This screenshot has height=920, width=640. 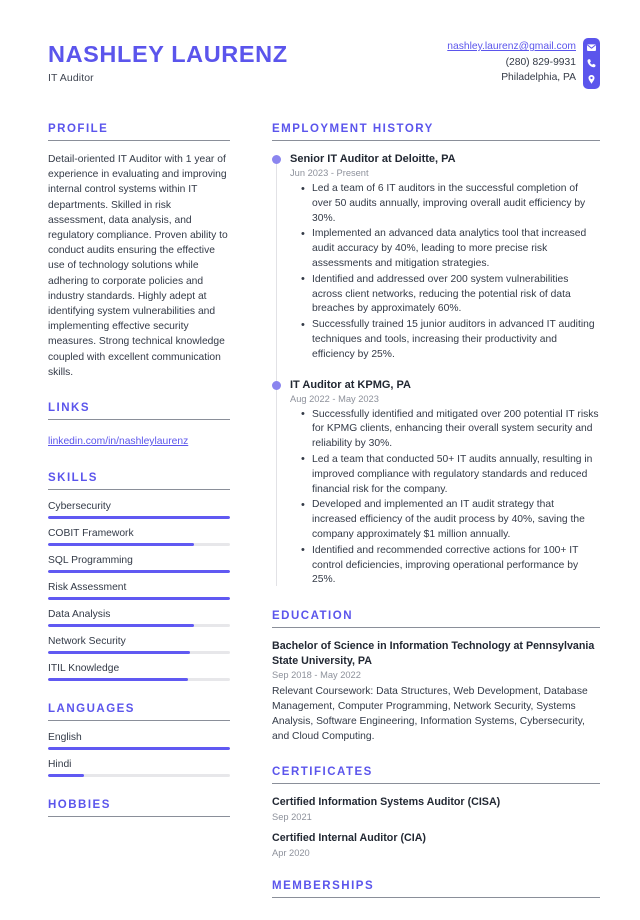 What do you see at coordinates (168, 54) in the screenshot?
I see `page-title: NASHLEY LAURENZ` at bounding box center [168, 54].